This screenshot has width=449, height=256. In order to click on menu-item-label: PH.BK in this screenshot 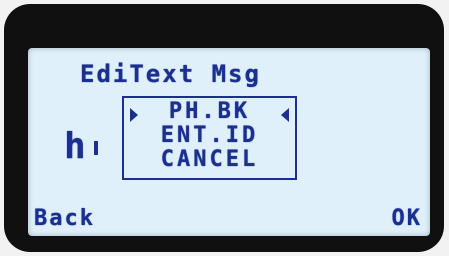, I will do `click(209, 111)`.